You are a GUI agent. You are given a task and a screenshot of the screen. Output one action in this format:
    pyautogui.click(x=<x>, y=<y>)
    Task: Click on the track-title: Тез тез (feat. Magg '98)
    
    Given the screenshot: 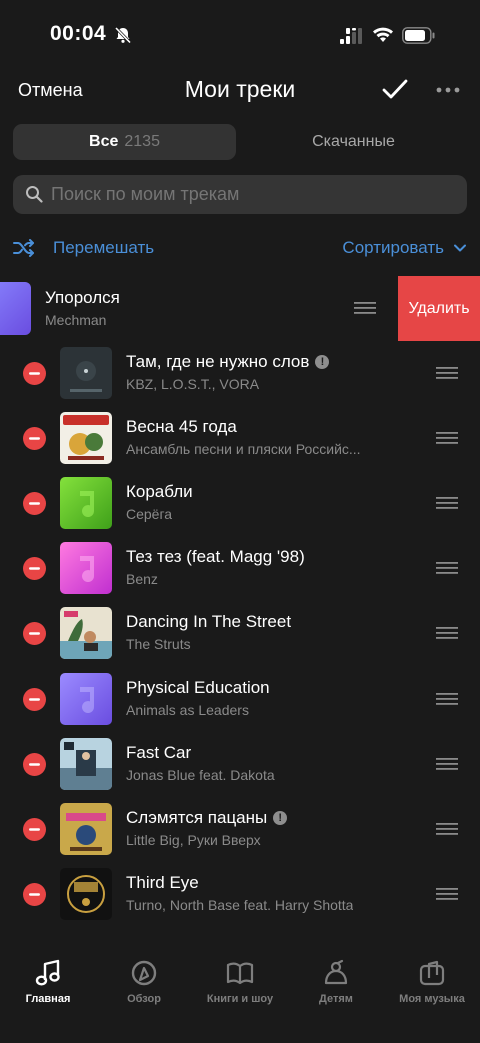 What is the action you would take?
    pyautogui.click(x=215, y=556)
    